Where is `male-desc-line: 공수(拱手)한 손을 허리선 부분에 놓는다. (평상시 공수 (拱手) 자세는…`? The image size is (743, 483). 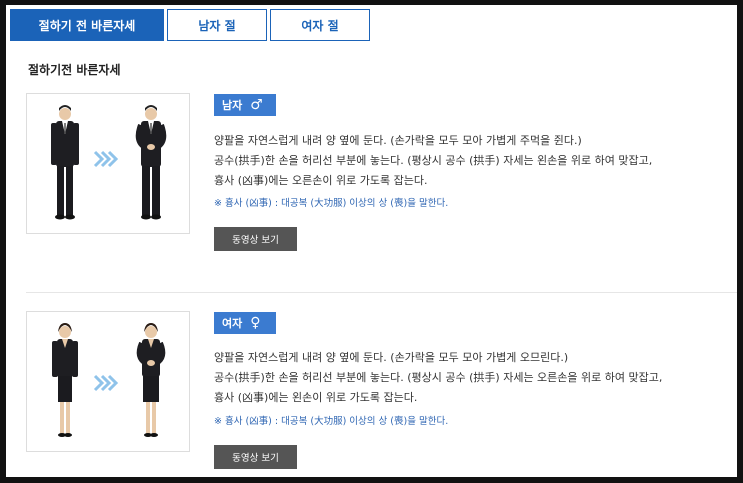
male-desc-line: 공수(拱手)한 손을 허리선 부분에 놓는다. (평상시 공수 (拱手) 자세는… is located at coordinates (433, 160).